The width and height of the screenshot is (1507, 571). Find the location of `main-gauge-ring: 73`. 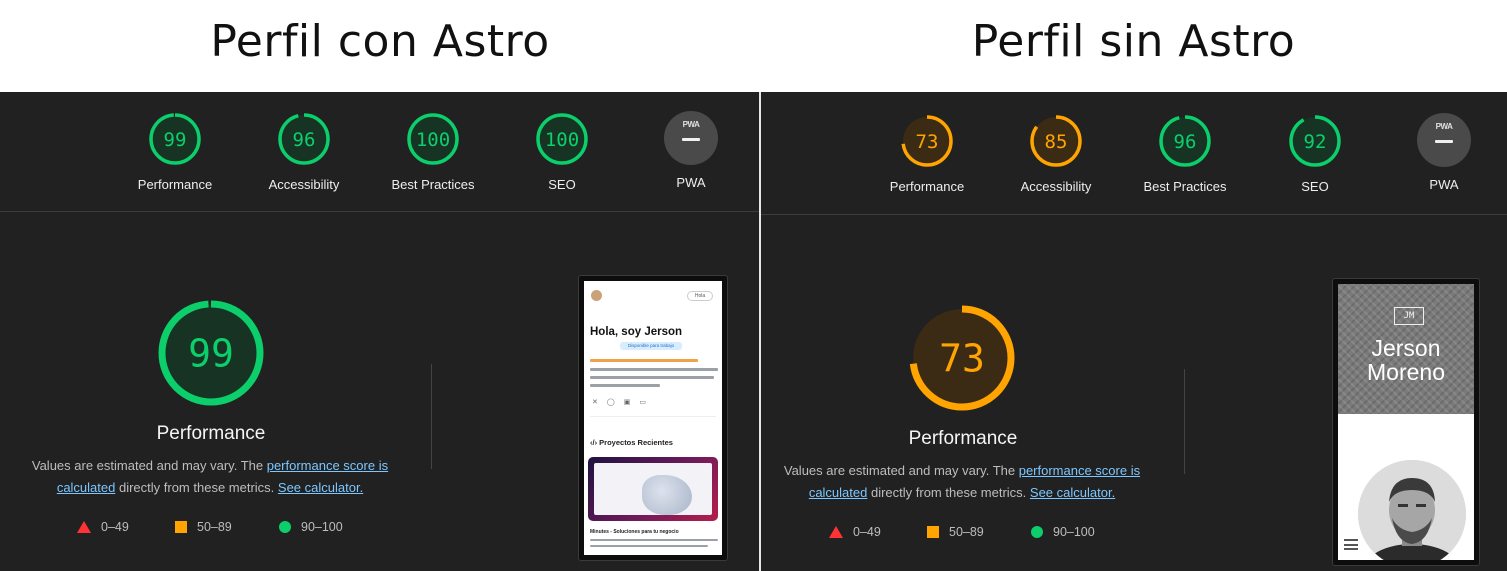

main-gauge-ring: 73 is located at coordinates (962, 358).